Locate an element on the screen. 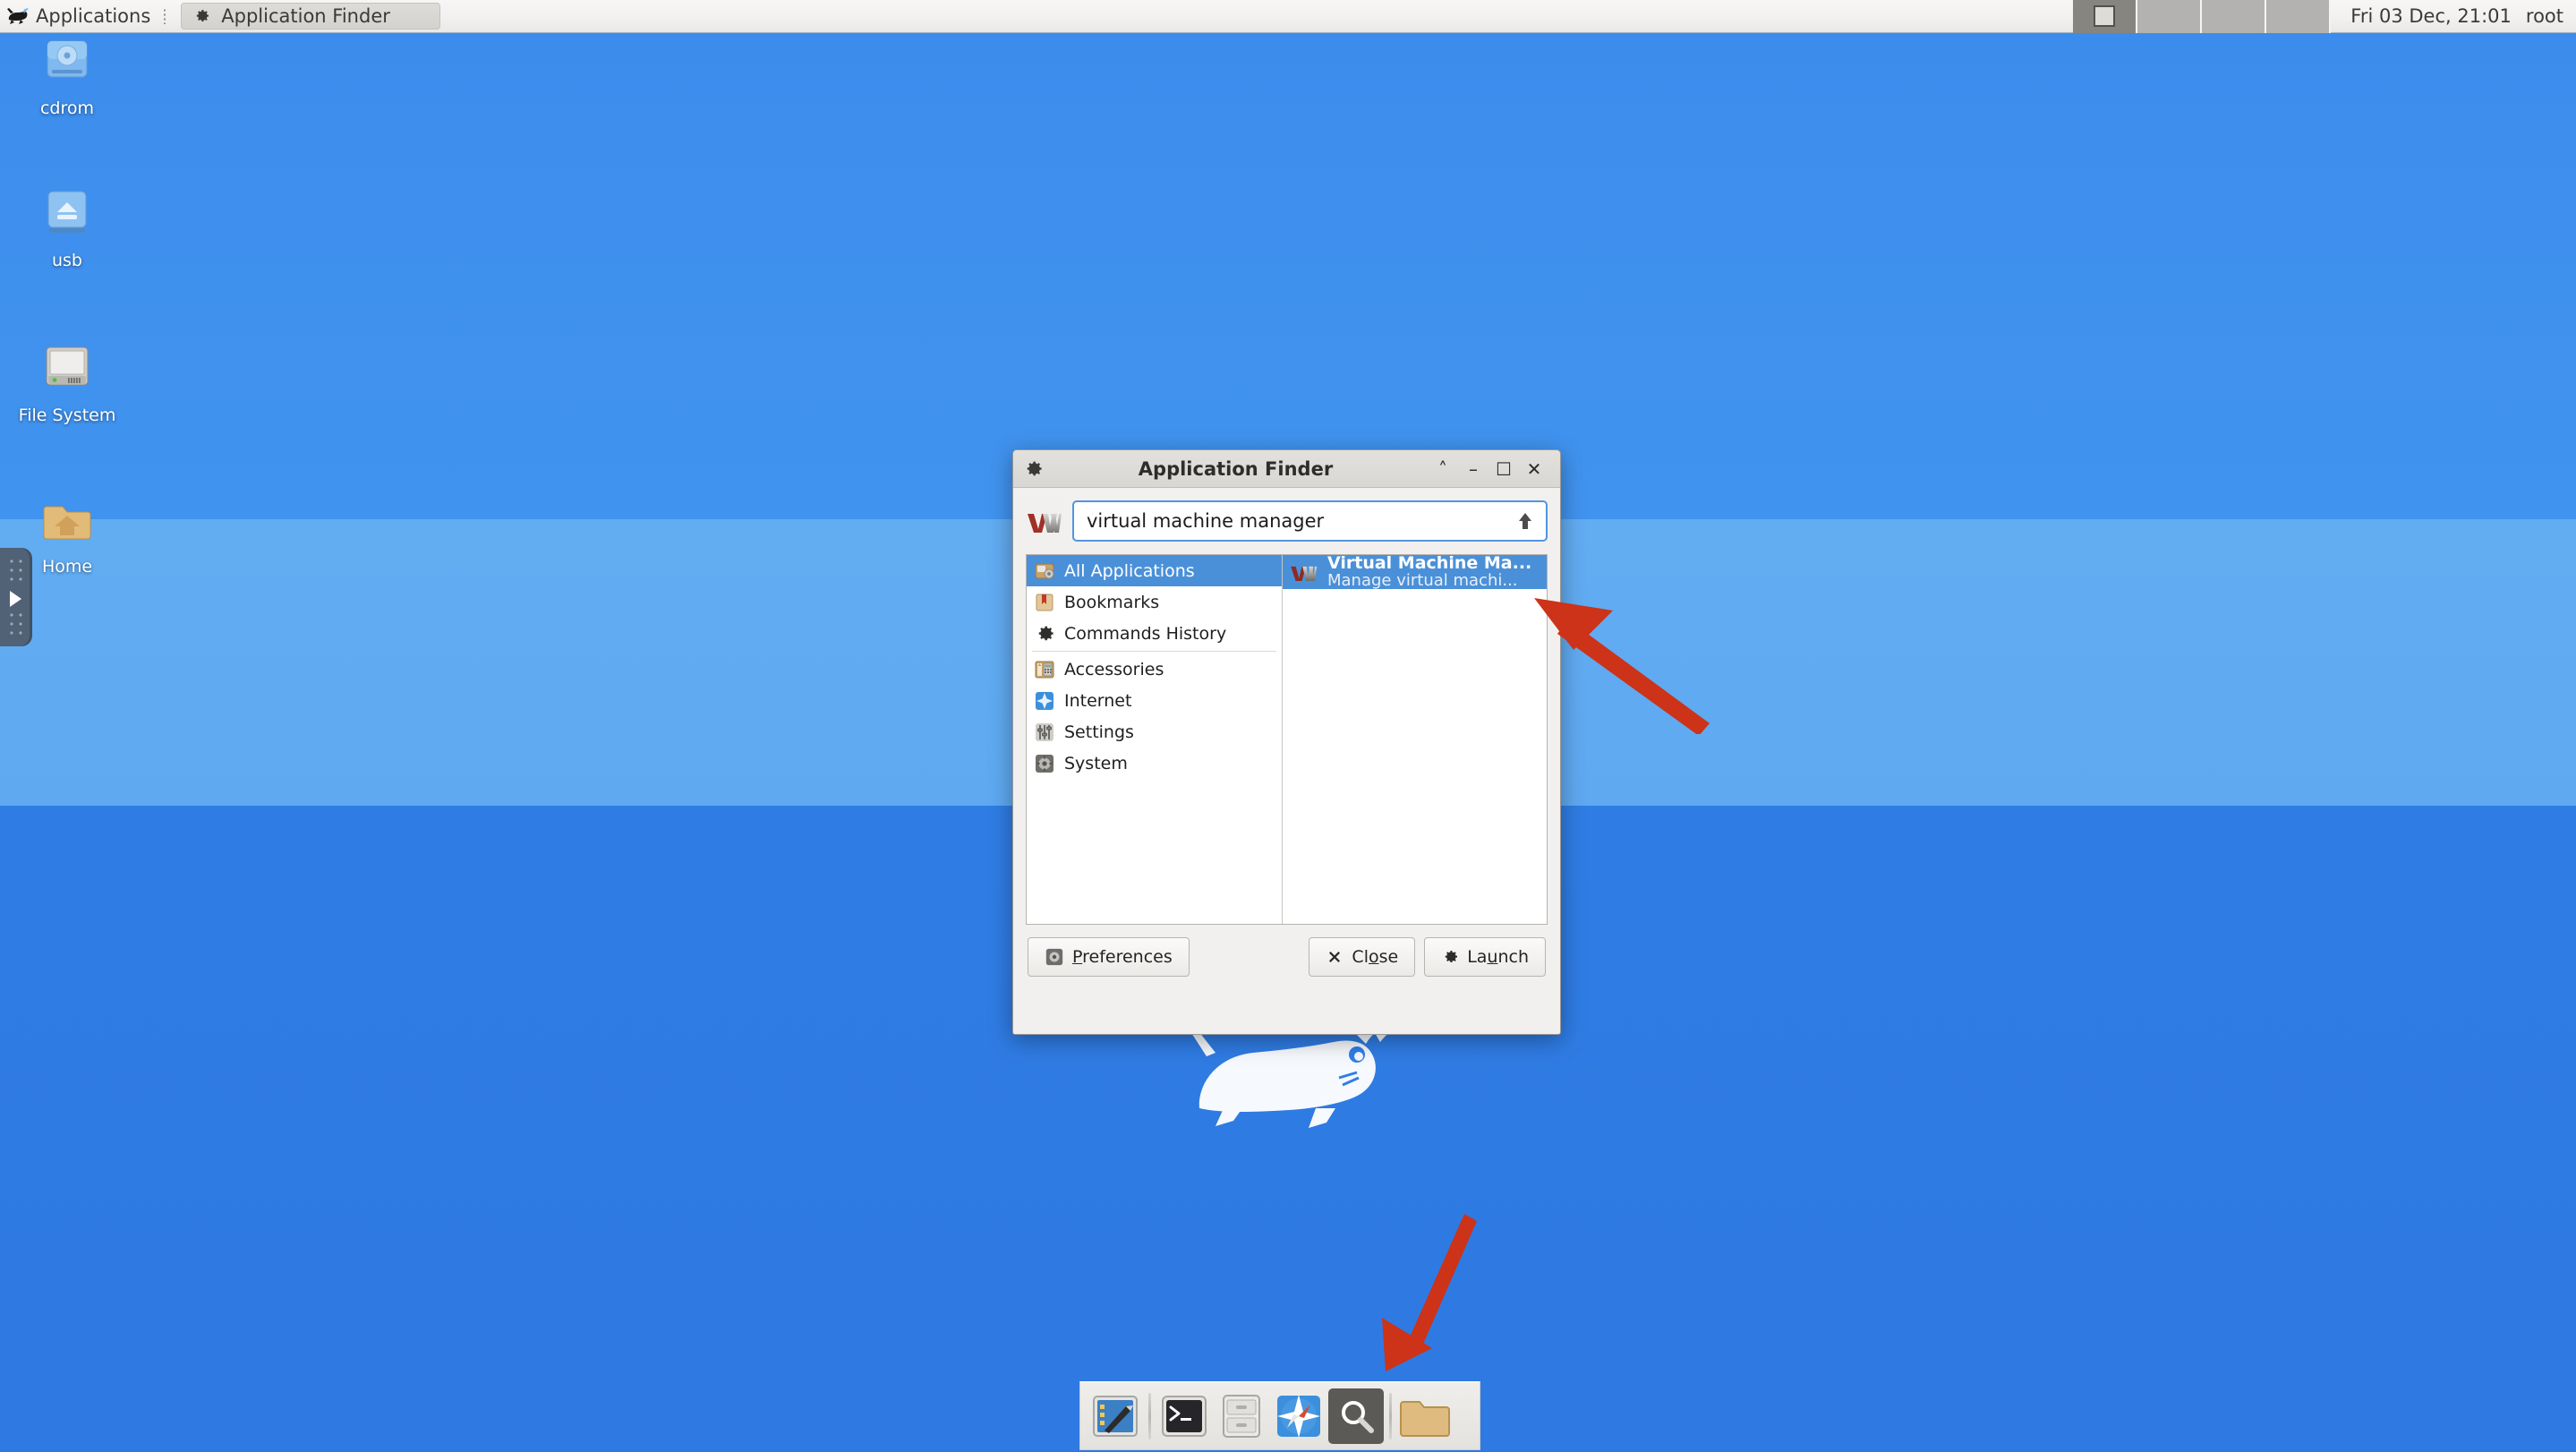 Image resolution: width=2576 pixels, height=1452 pixels. file-cabinet-icon is located at coordinates (1241, 1416).